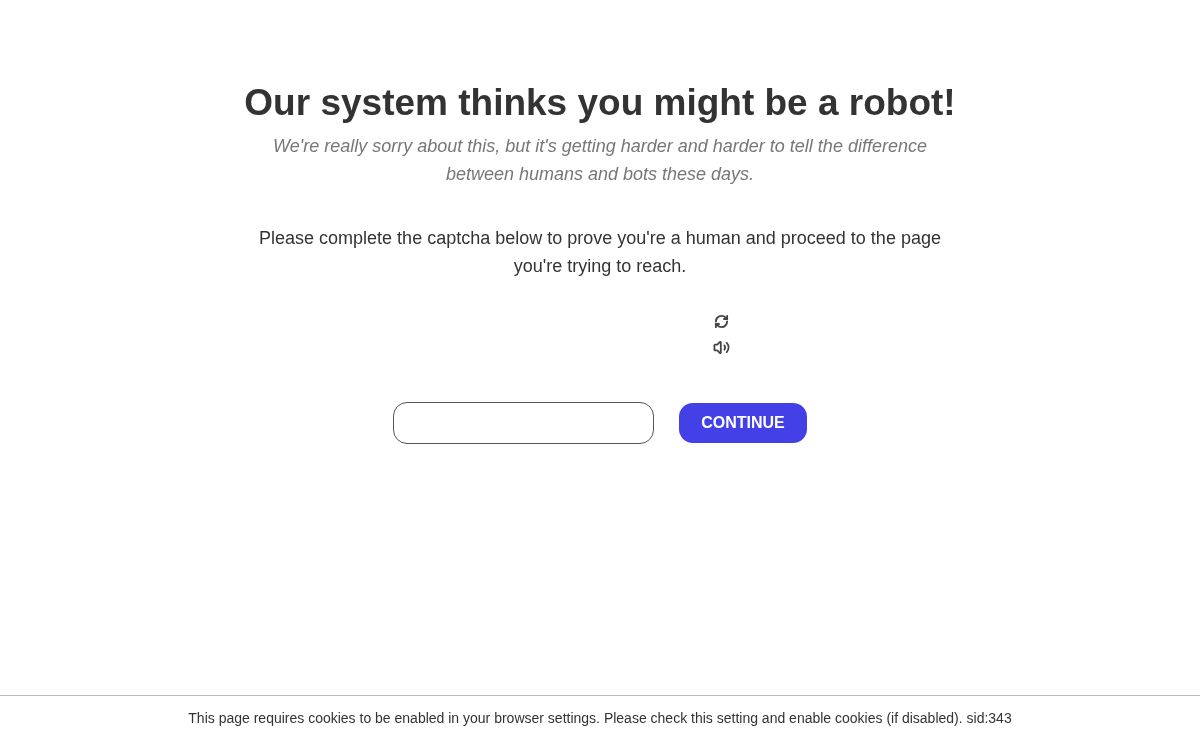 This screenshot has width=1200, height=740. Describe the element at coordinates (523, 423) in the screenshot. I see `captcha-input-field` at that location.